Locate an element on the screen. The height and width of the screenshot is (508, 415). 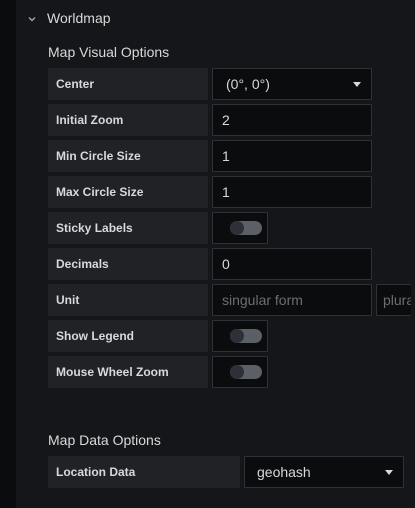
unit-plural-input: plural form is located at coordinates (393, 300).